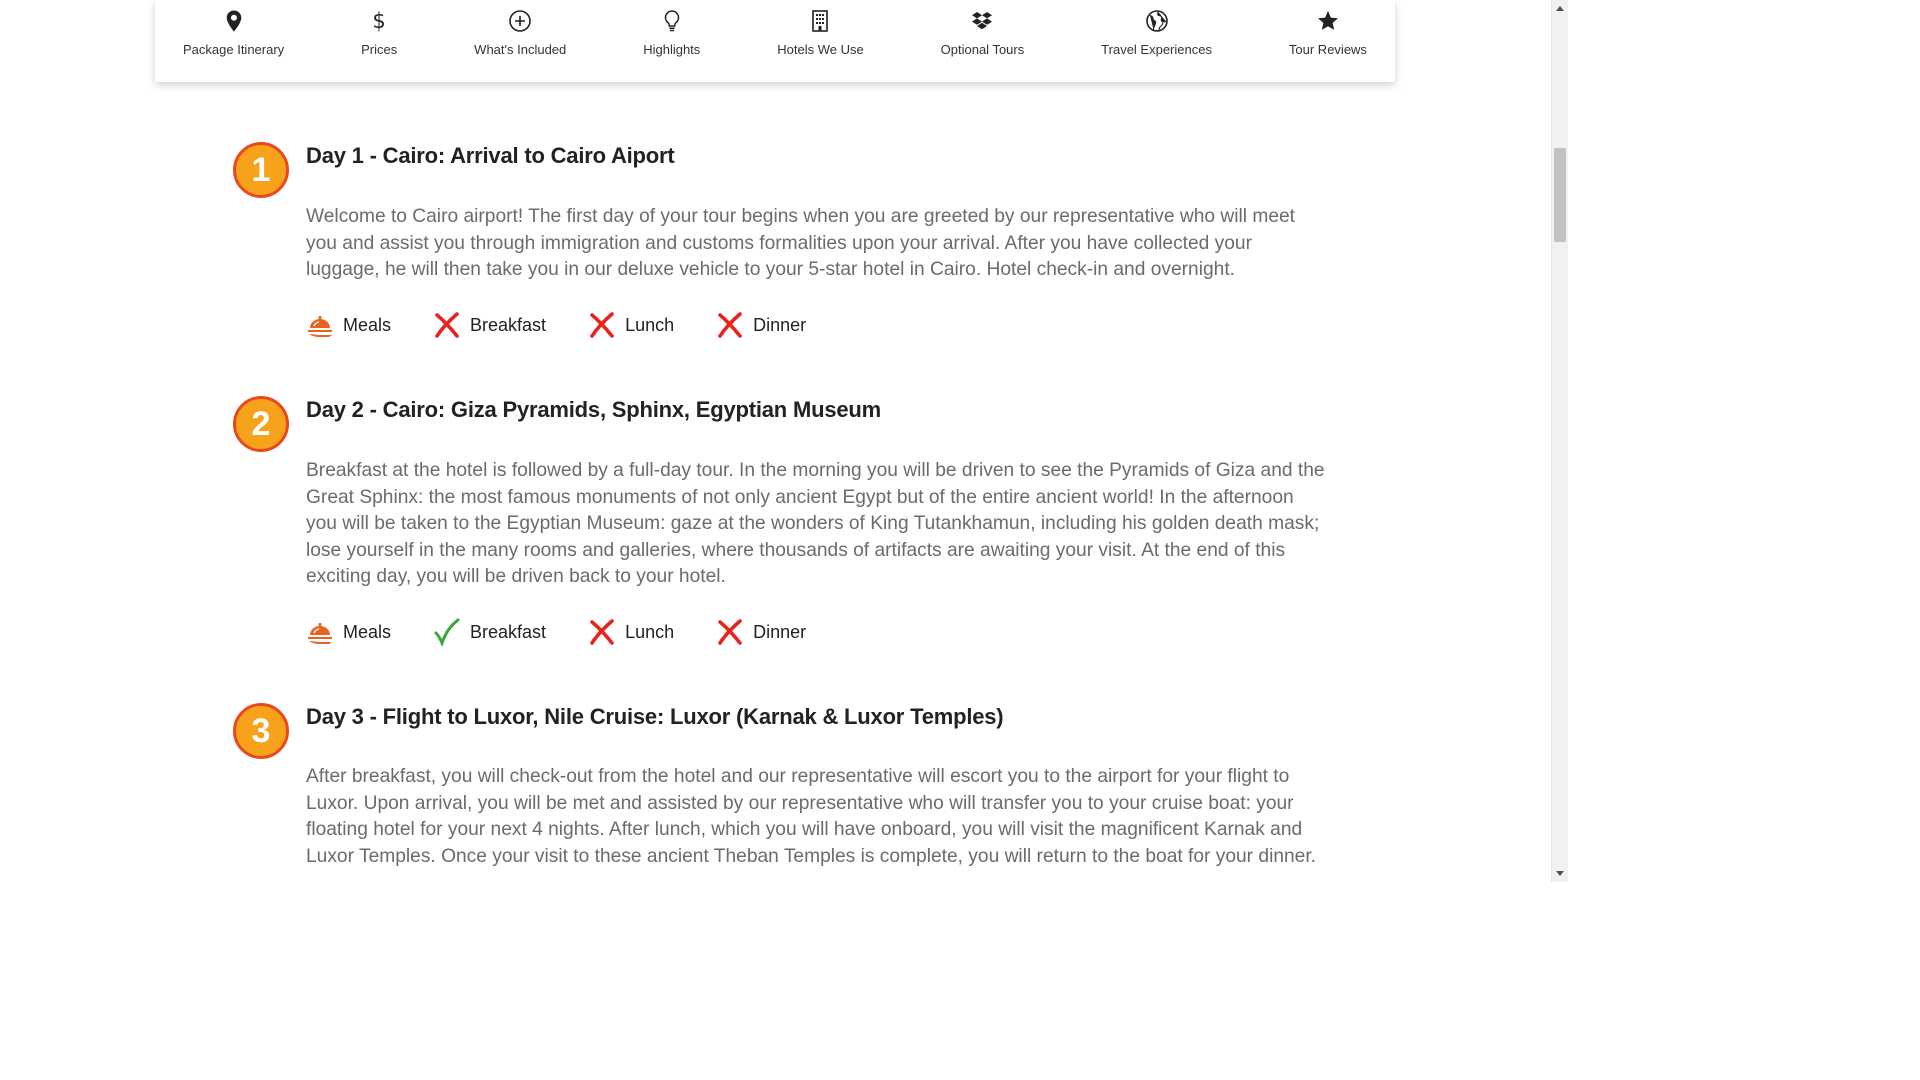 The width and height of the screenshot is (1920, 1080). Describe the element at coordinates (1156, 49) in the screenshot. I see `nav-label: Travel Experiences` at that location.